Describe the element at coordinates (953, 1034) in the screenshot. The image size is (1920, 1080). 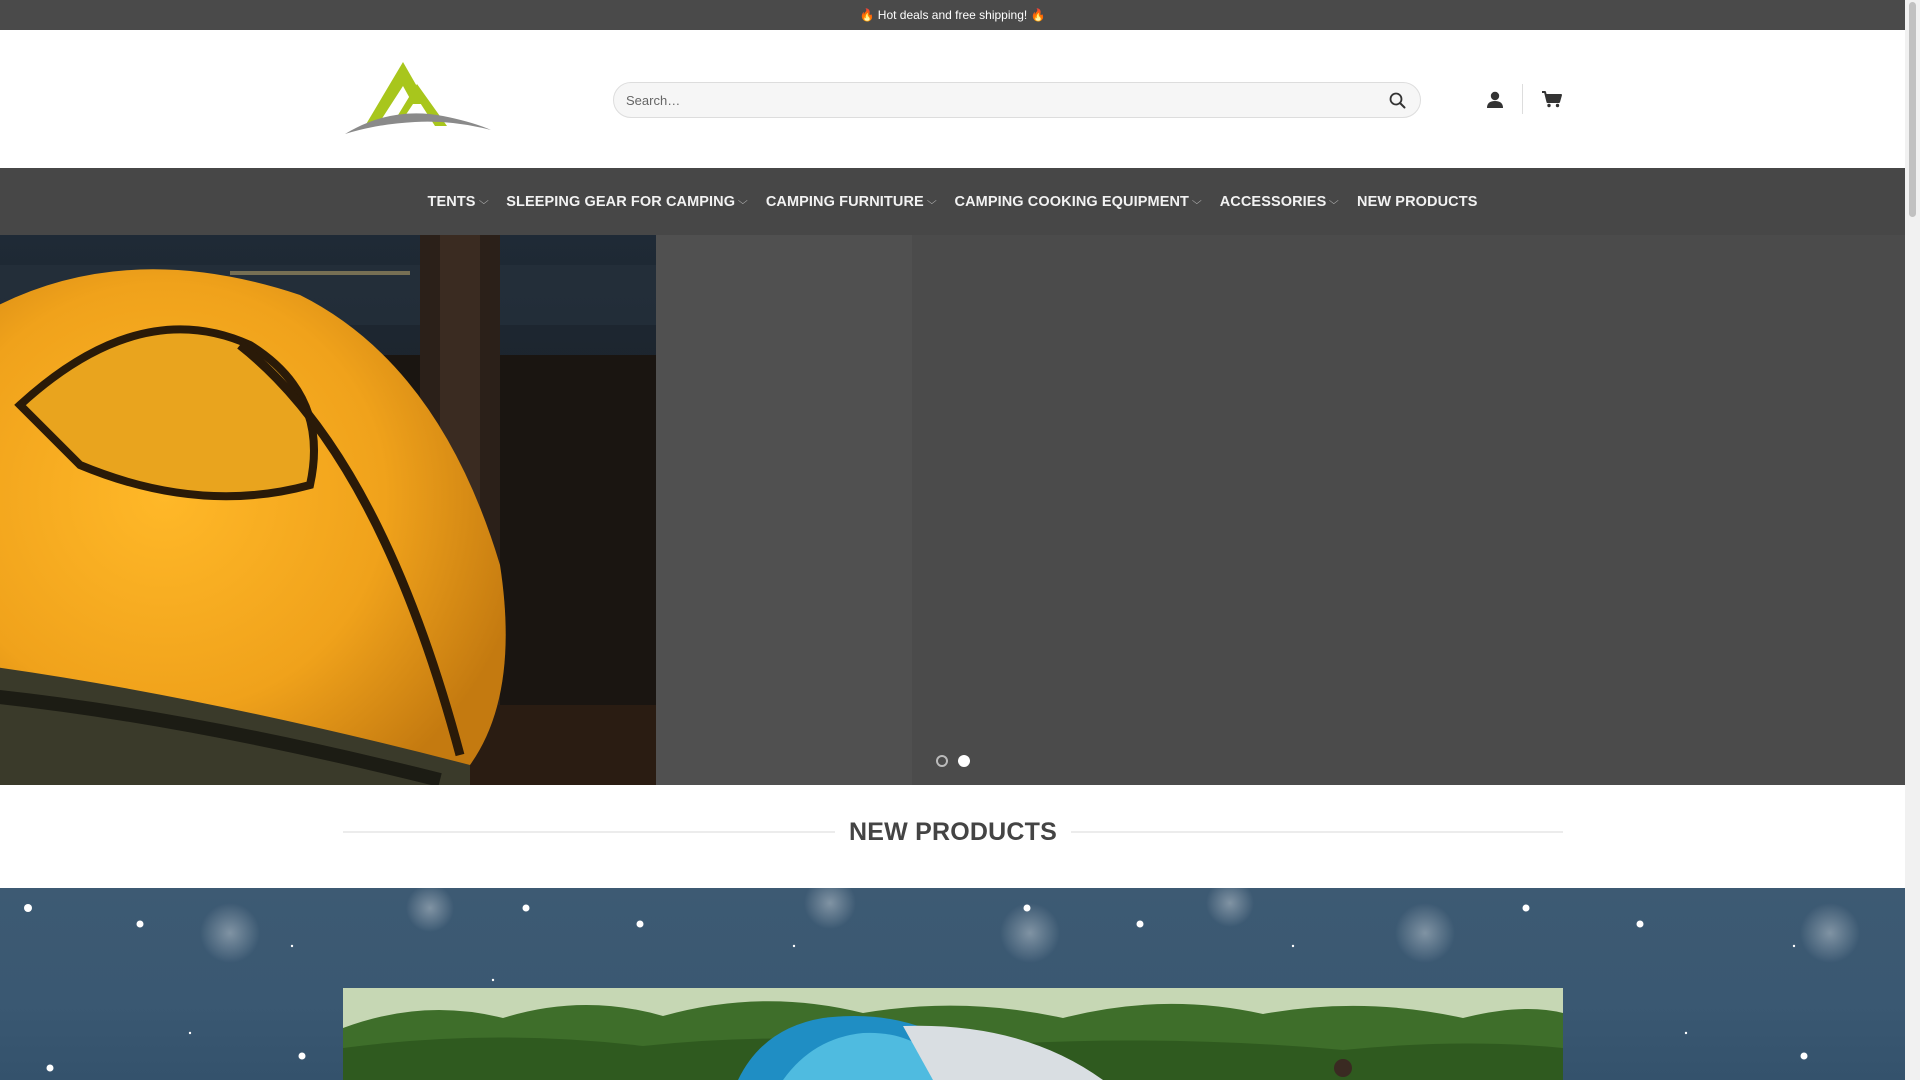
I see `promo-camping-image` at that location.